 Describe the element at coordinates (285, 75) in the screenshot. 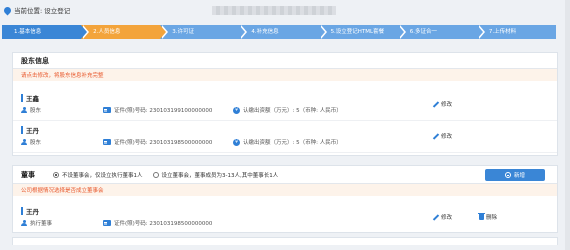

I see `shareholder-warning: 请点击修改，将股东信息补充完整` at that location.